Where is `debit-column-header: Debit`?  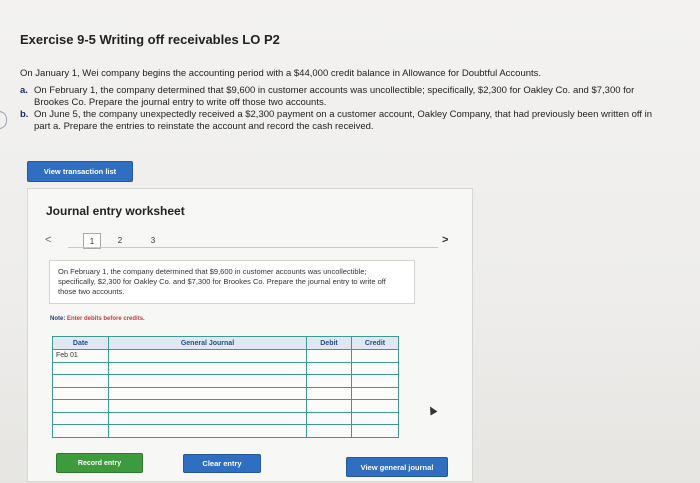 debit-column-header: Debit is located at coordinates (329, 343).